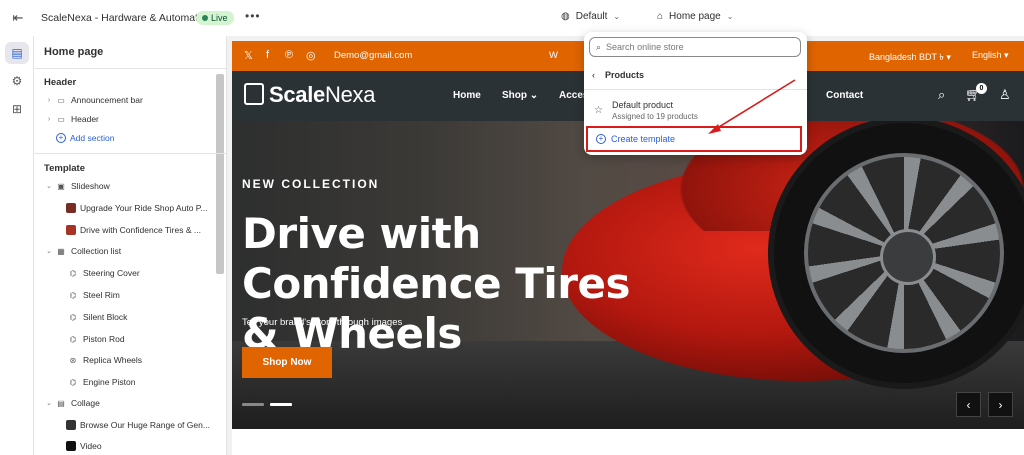 This screenshot has width=1024, height=455. I want to click on chevron-right-icon: ›, so click(49, 100).